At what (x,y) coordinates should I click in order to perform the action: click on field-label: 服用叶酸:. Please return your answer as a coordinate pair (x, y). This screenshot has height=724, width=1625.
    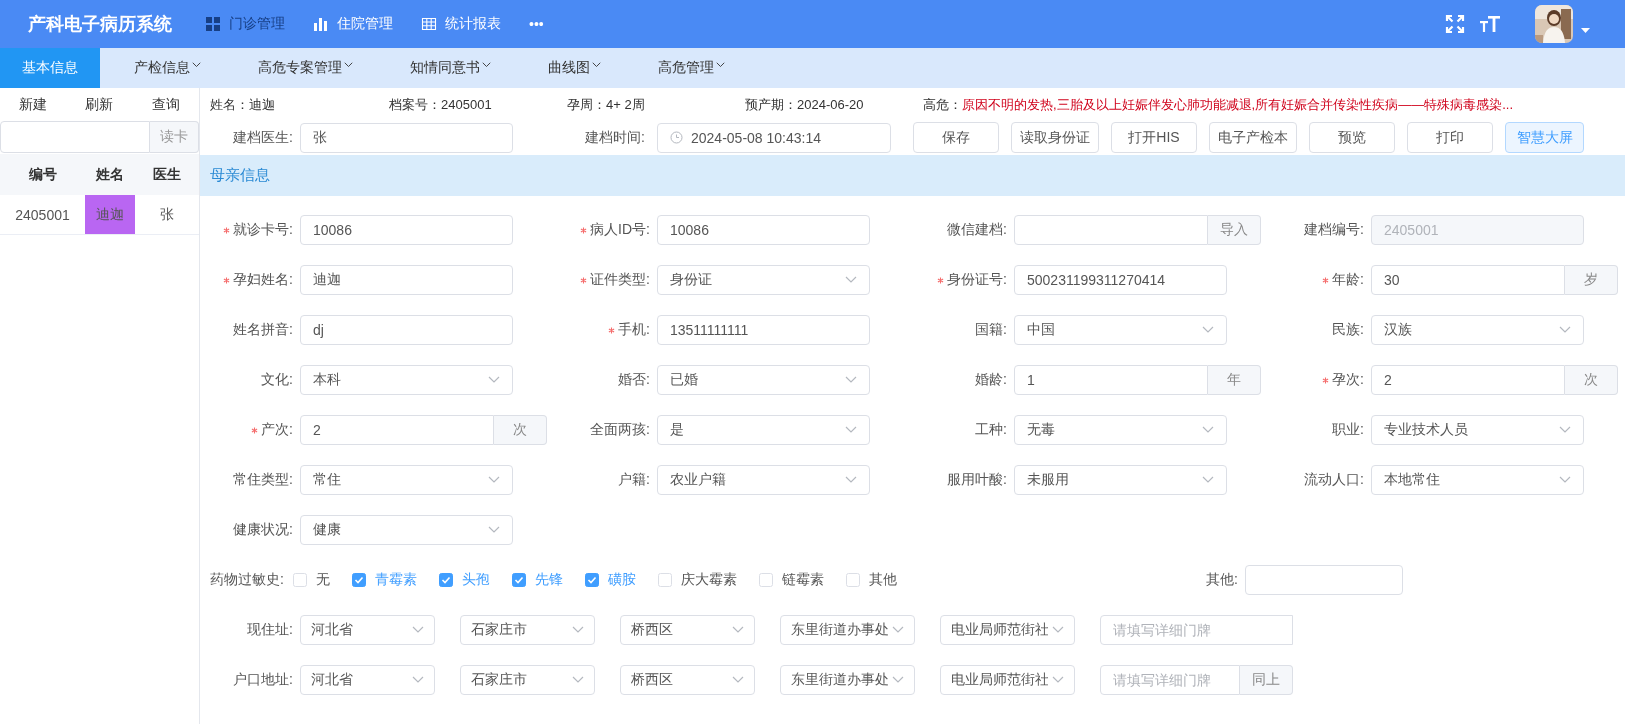
    Looking at the image, I should click on (977, 480).